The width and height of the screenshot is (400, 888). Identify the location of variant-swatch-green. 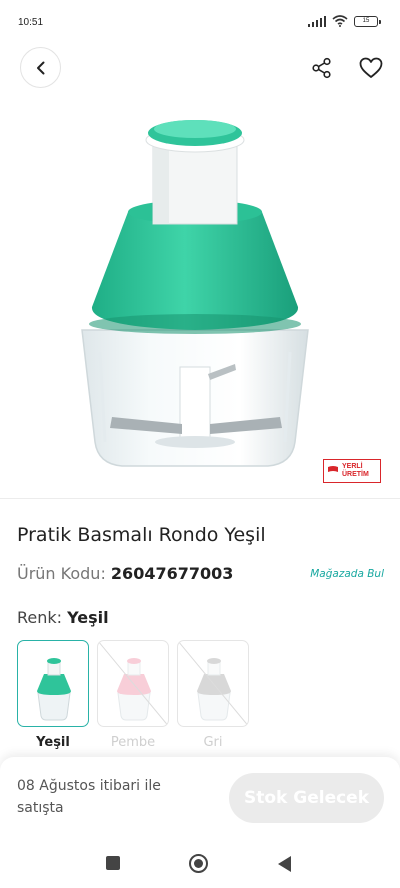
(53, 683).